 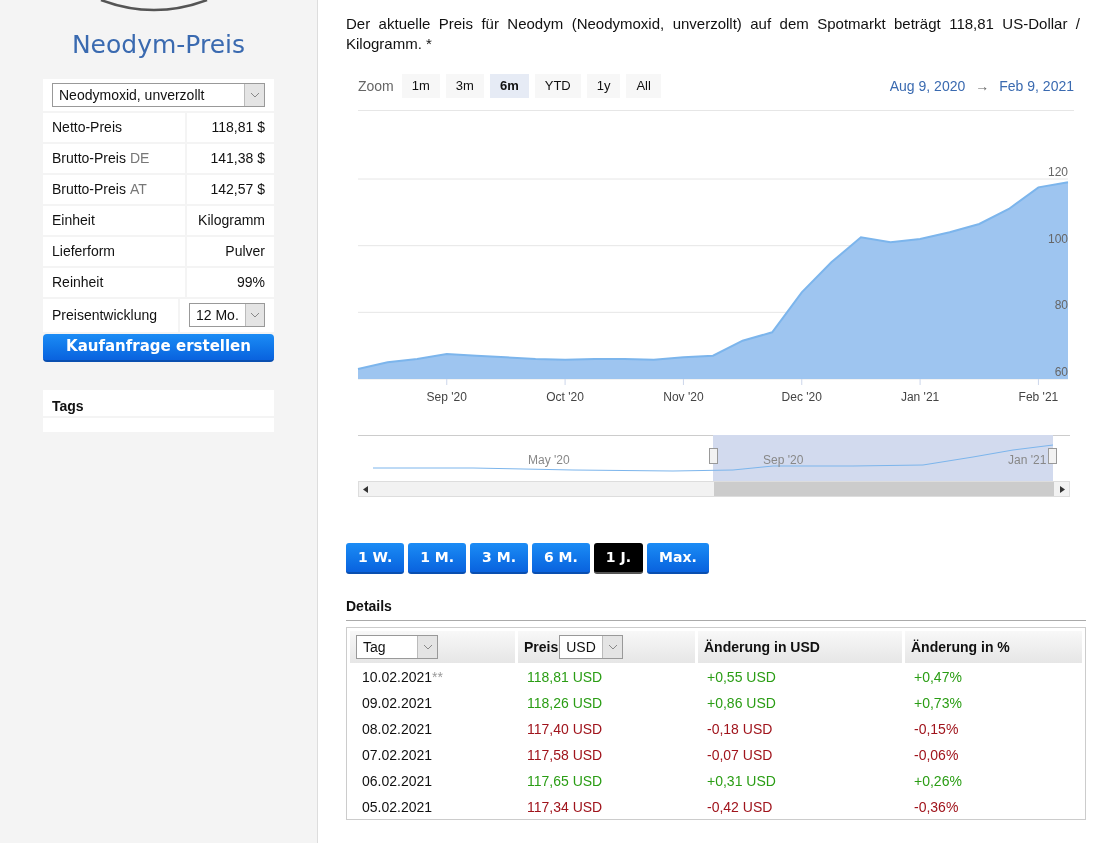 I want to click on price-cell-text: 118,81 USD, so click(x=565, y=677).